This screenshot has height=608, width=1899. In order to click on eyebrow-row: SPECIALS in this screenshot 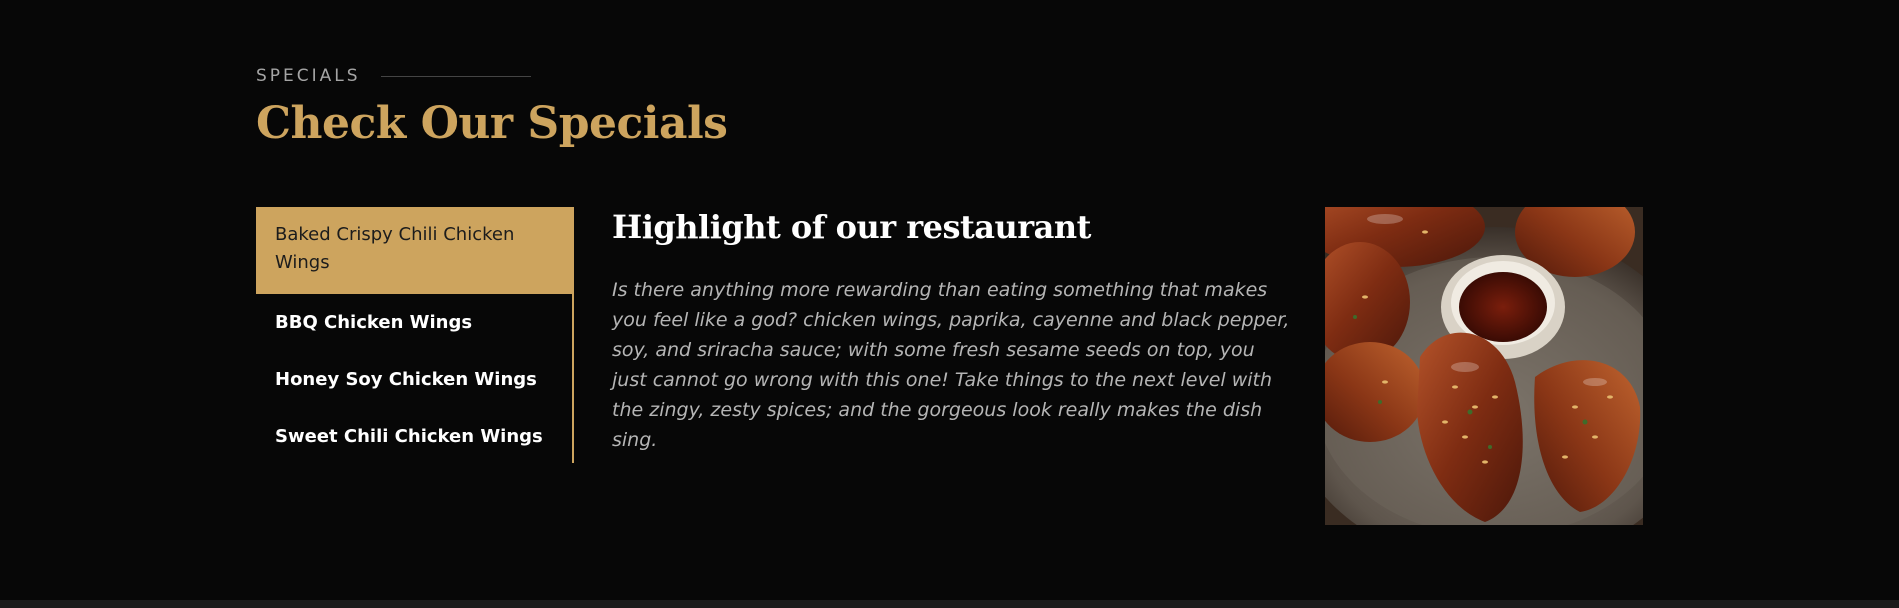, I will do `click(706, 76)`.